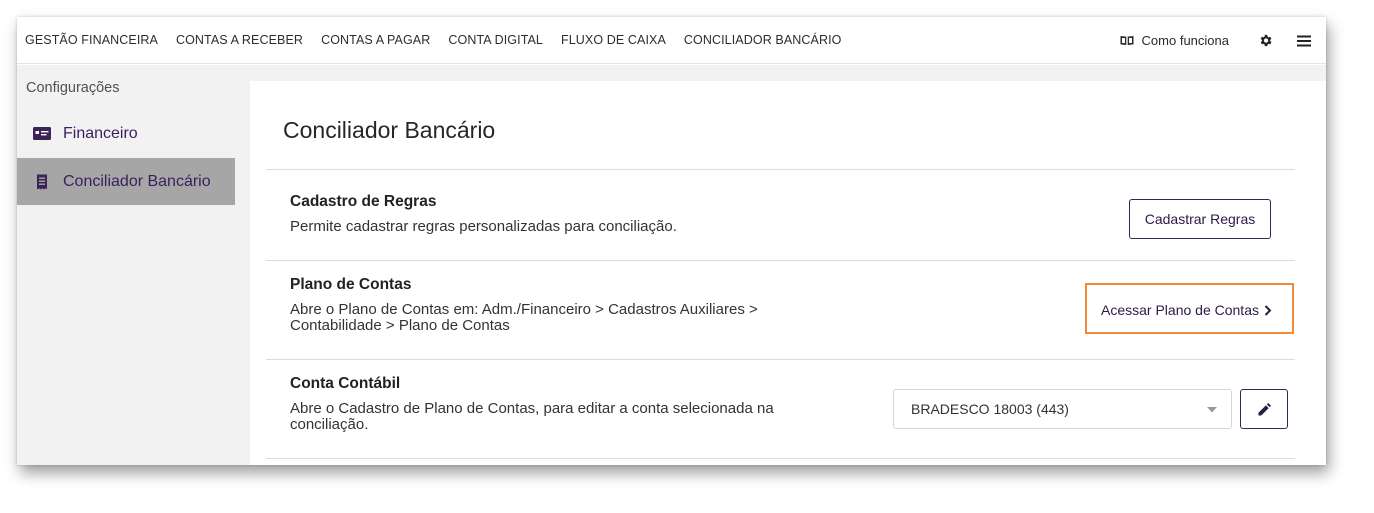 The height and width of the screenshot is (513, 1374). Describe the element at coordinates (42, 181) in the screenshot. I see `receipt-icon` at that location.